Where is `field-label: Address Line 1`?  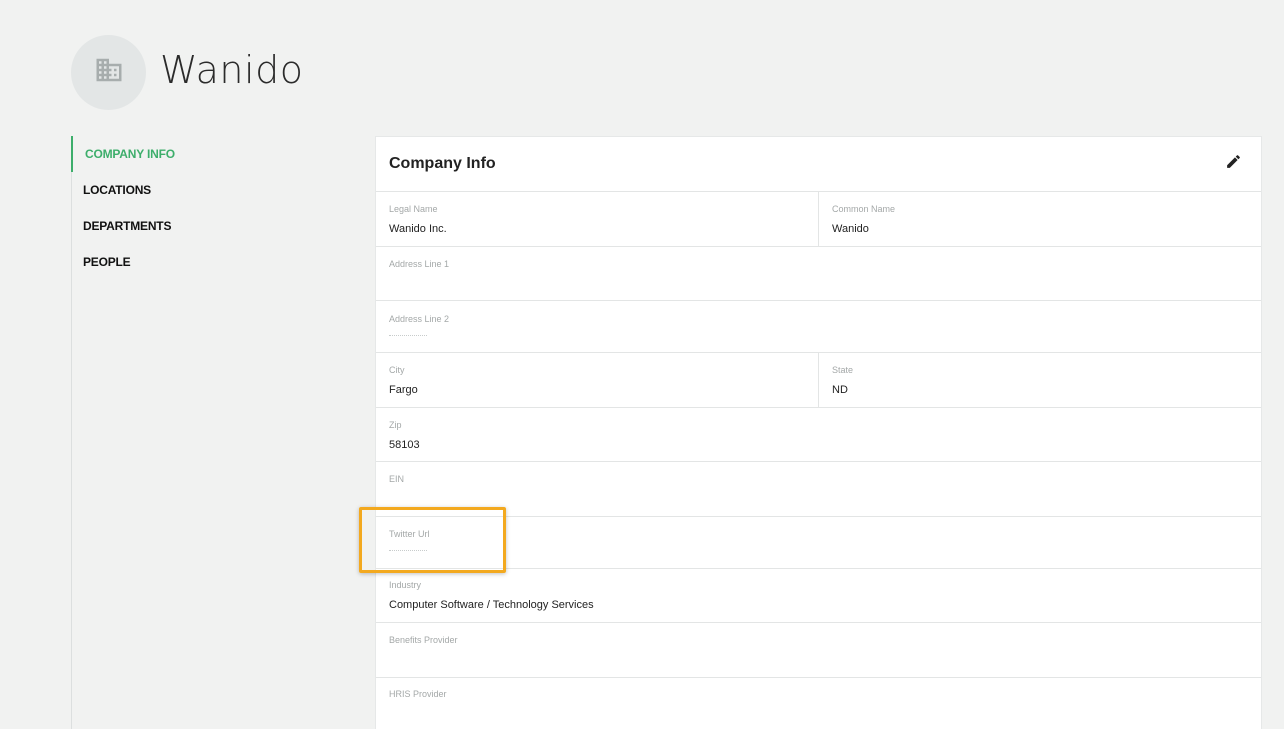
field-label: Address Line 1 is located at coordinates (419, 264).